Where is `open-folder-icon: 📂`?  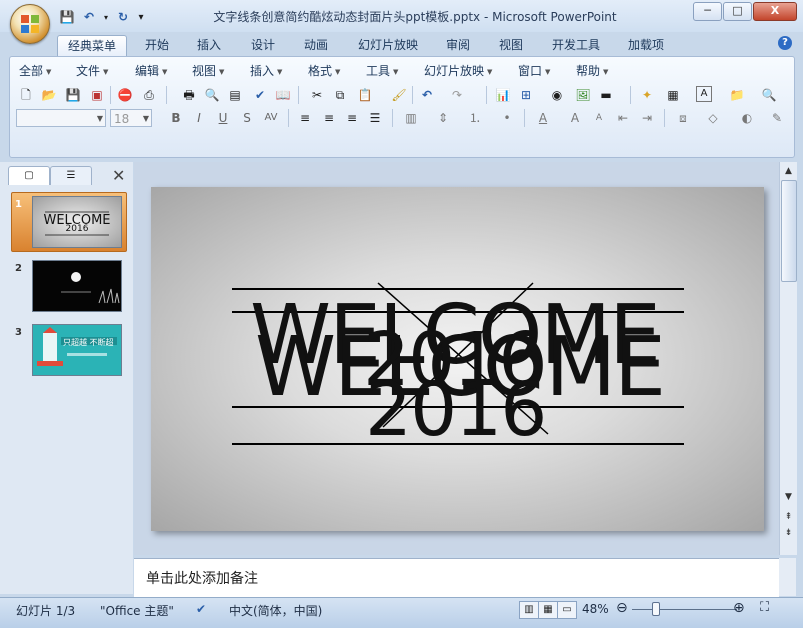 open-folder-icon: 📂 is located at coordinates (49, 95).